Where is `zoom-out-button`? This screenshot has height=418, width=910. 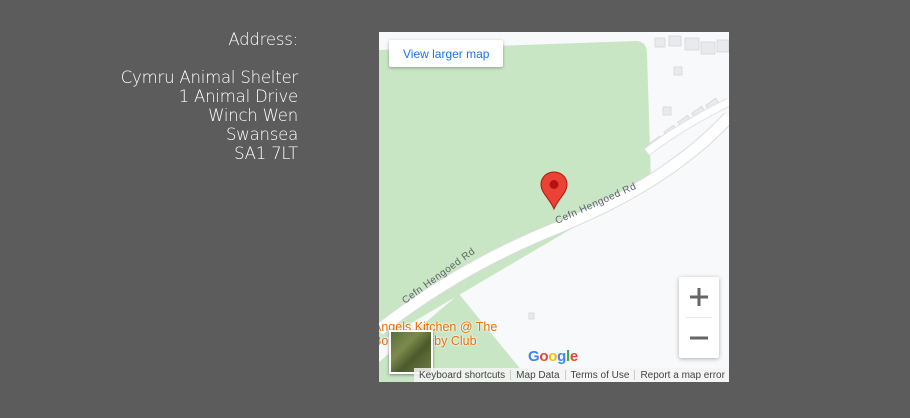 zoom-out-button is located at coordinates (699, 338).